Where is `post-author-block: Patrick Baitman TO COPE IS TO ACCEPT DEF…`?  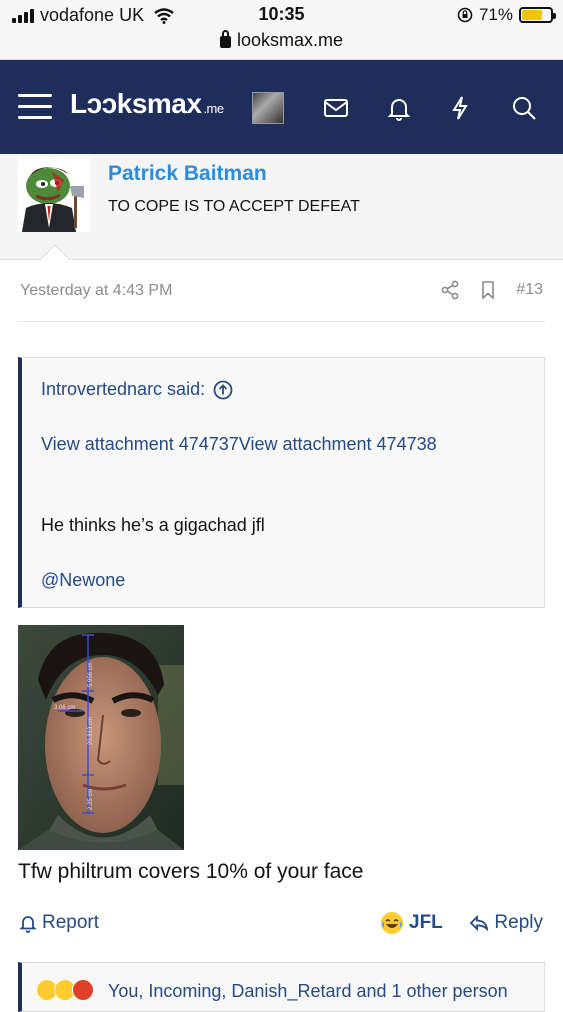
post-author-block: Patrick Baitman TO COPE IS TO ACCEPT DEF… is located at coordinates (281, 207).